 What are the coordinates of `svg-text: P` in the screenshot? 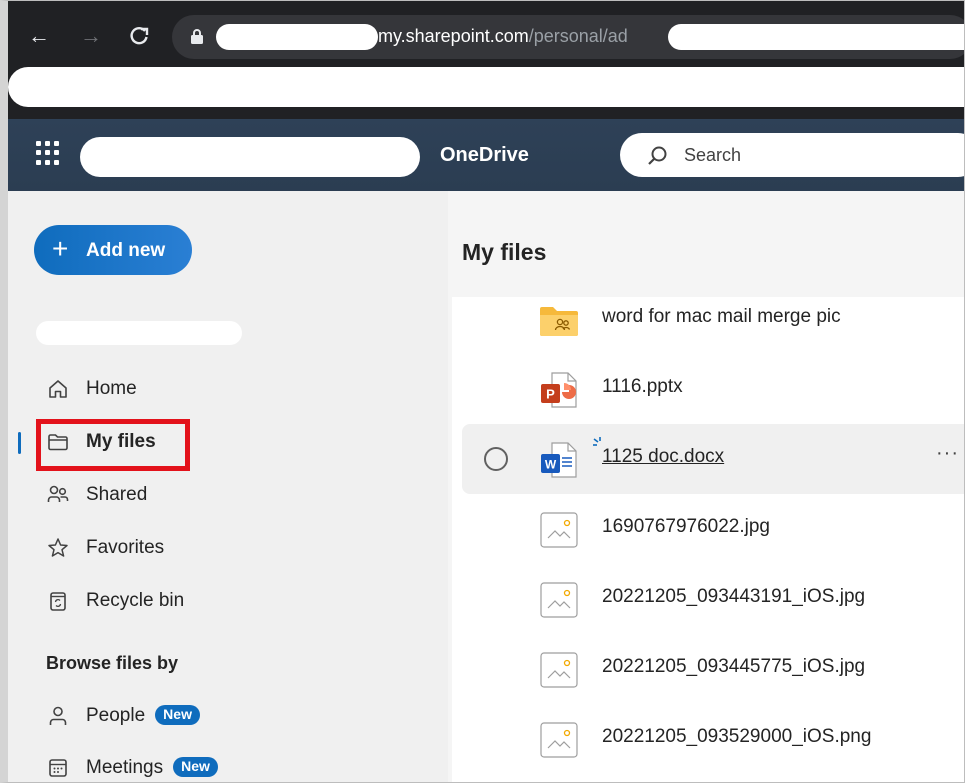 It's located at (550, 394).